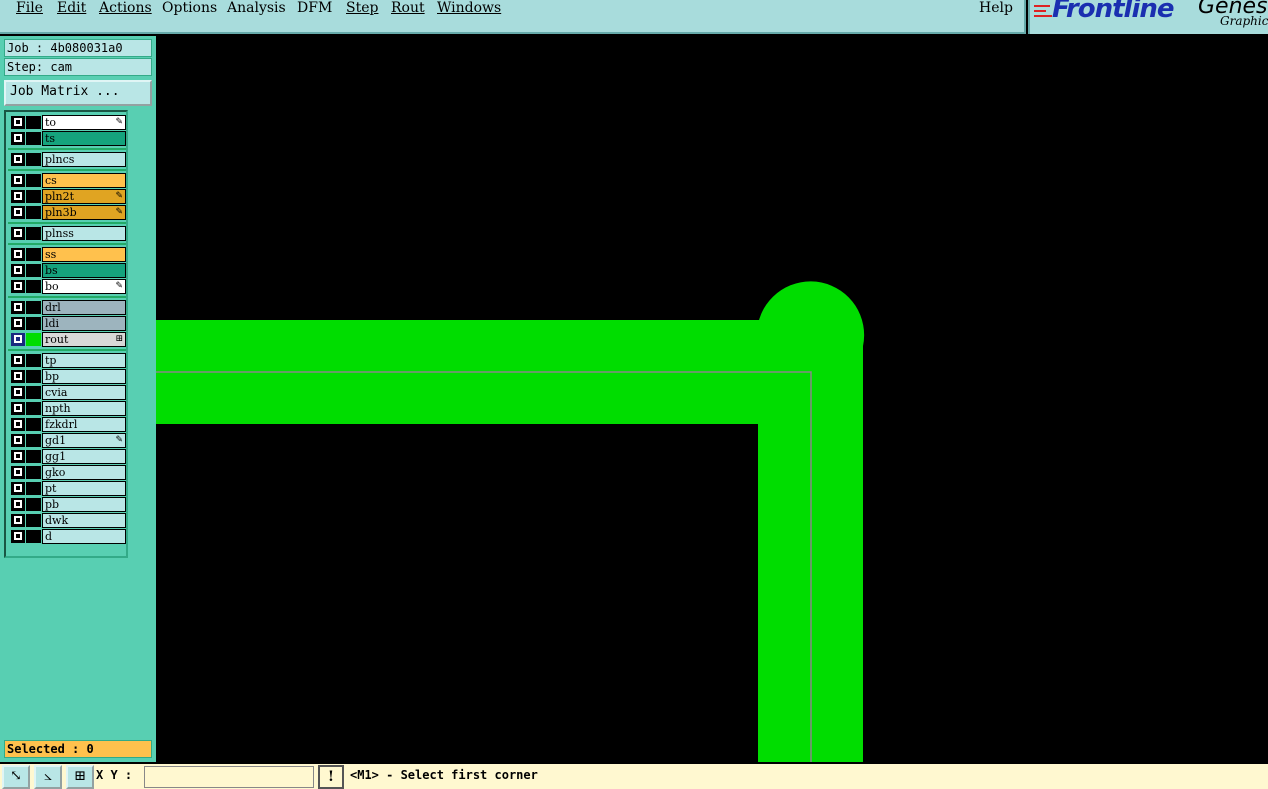  Describe the element at coordinates (84, 212) in the screenshot. I see `layer-name: pln3b ✎` at that location.